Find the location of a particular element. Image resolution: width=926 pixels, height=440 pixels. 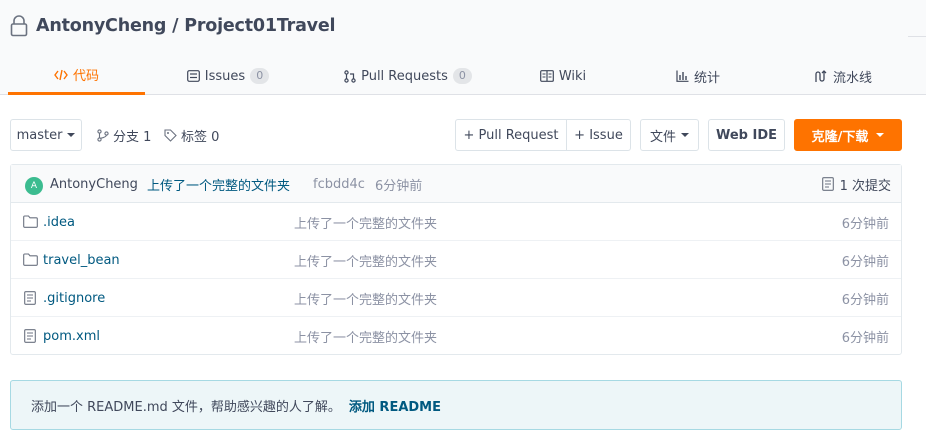

tags-link: 标签 0 is located at coordinates (191, 135).